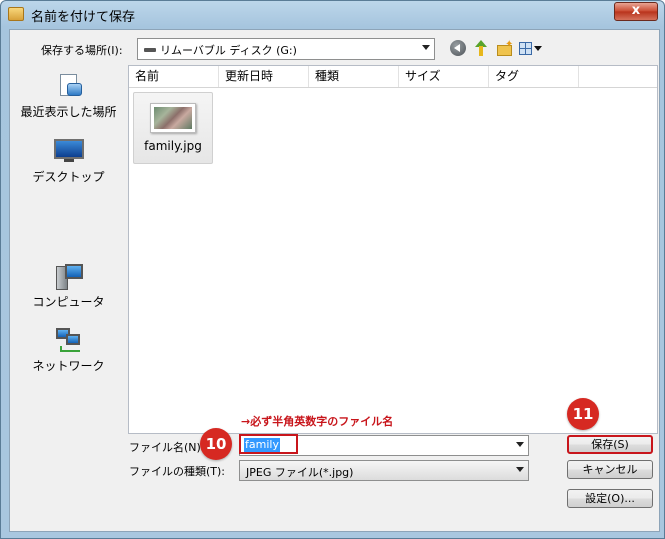 The image size is (665, 539). I want to click on removable-drive-icon, so click(150, 50).